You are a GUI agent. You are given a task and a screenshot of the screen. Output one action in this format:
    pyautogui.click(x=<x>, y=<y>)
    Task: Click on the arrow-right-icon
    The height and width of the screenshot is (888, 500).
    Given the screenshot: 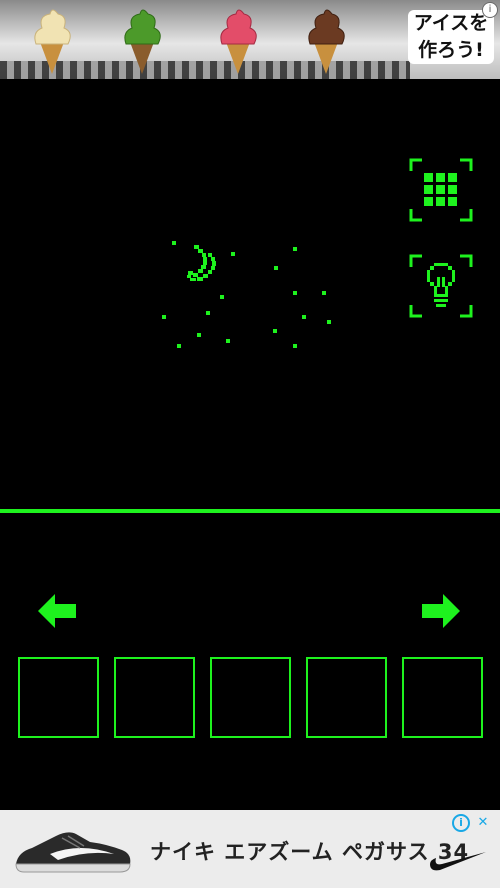 What is the action you would take?
    pyautogui.click(x=440, y=611)
    